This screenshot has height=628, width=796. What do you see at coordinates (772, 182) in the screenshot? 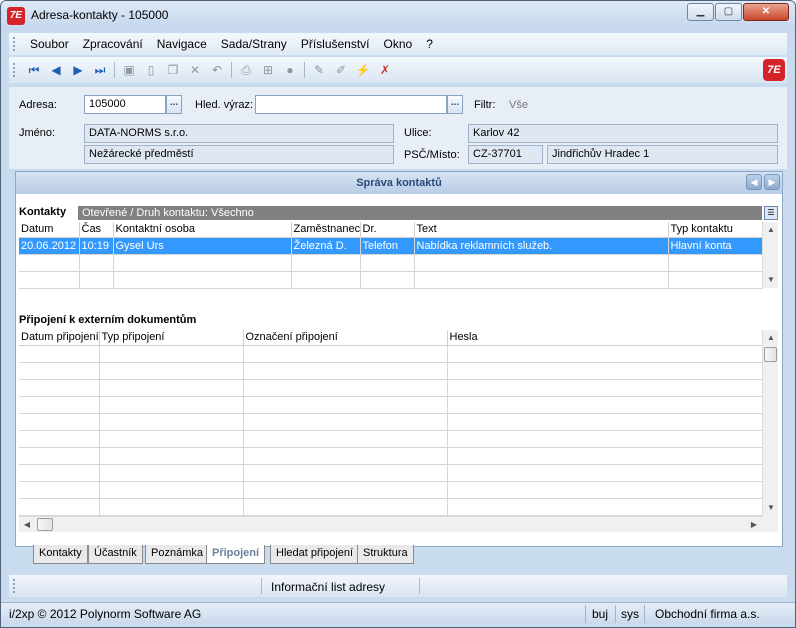
I see `panel-next-icon: ▶` at bounding box center [772, 182].